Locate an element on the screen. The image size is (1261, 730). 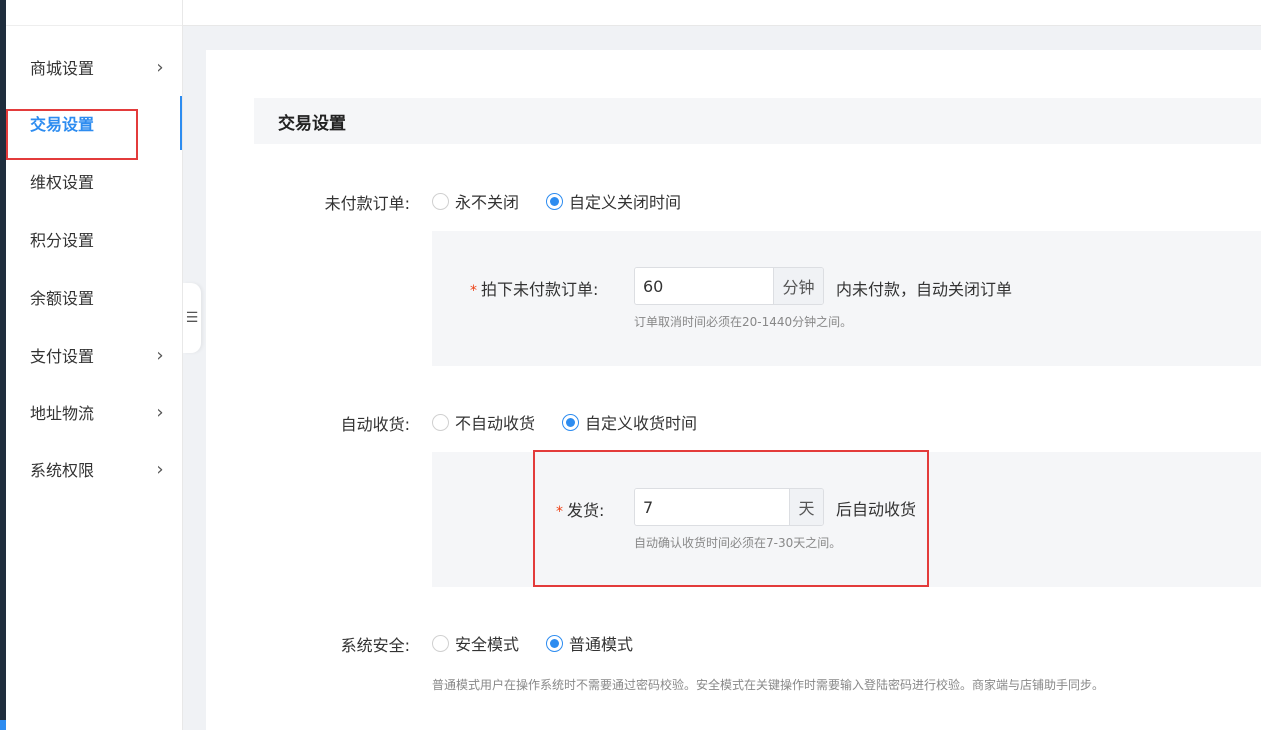
radio-label: 不自动收货 is located at coordinates (495, 423).